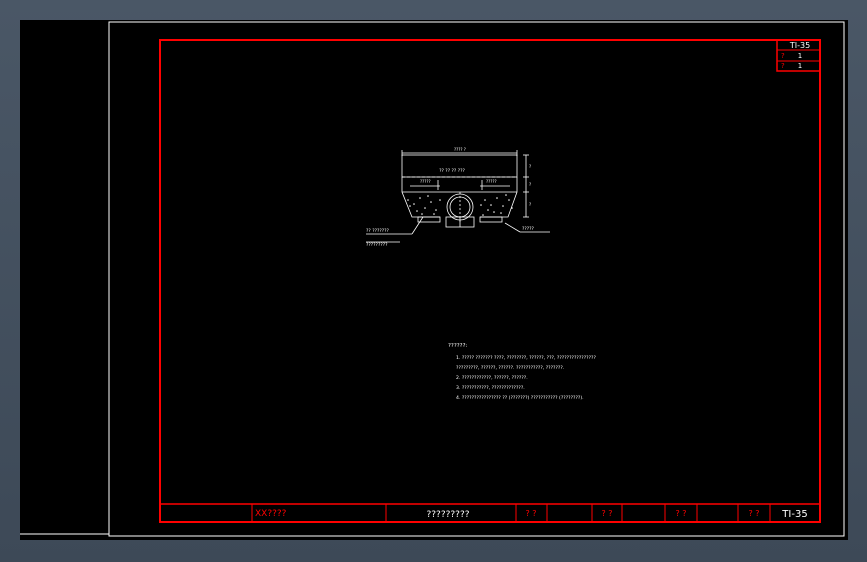 The width and height of the screenshot is (867, 562). I want to click on bottom-title-strip: XX???? ????????? ? ? ? ? ? ? ? ? TI-35, so click(490, 512).